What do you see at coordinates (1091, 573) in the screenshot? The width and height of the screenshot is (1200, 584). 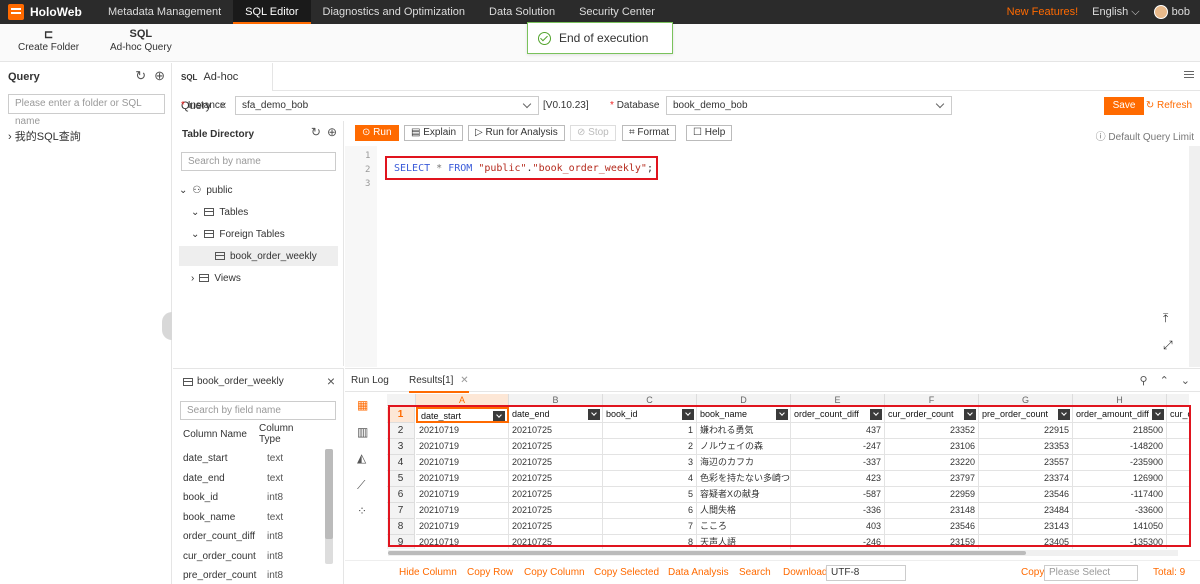 I see `copy-format-select: Please Select` at bounding box center [1091, 573].